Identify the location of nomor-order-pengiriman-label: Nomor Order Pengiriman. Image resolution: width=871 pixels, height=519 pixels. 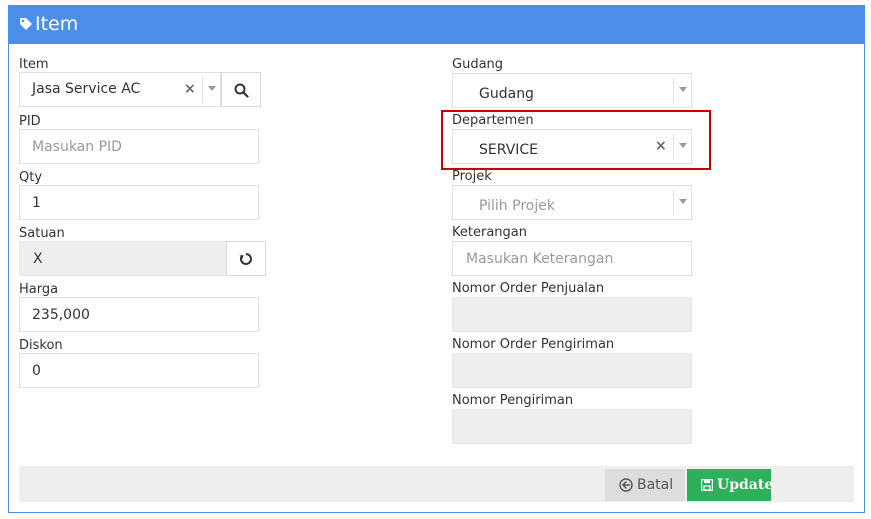
(533, 344).